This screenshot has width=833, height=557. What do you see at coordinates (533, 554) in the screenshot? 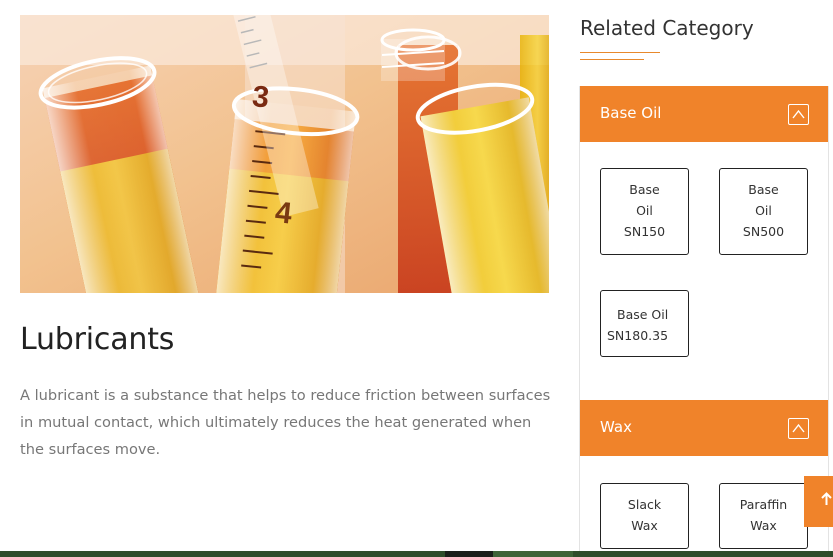
I see `footer-strip-light` at bounding box center [533, 554].